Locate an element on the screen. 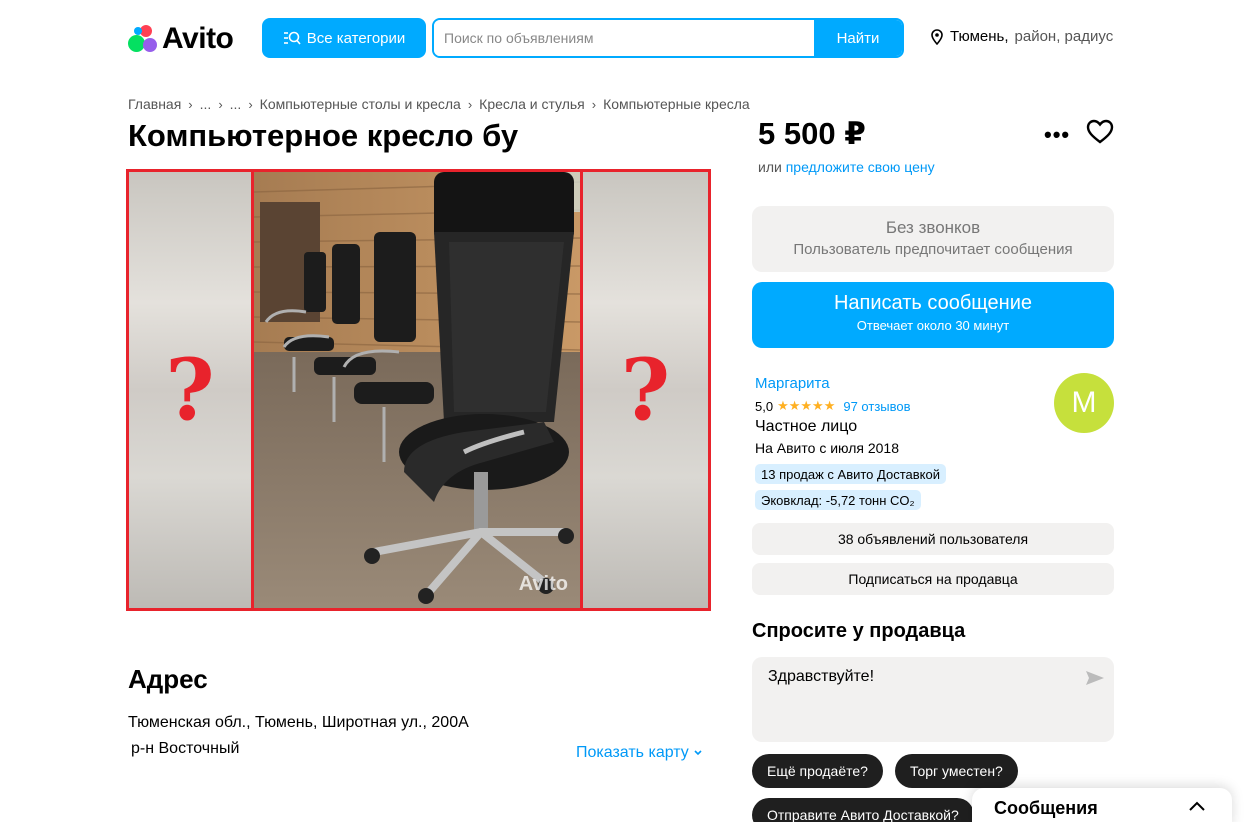 Image resolution: width=1246 pixels, height=822 pixels. search-input is located at coordinates (624, 38).